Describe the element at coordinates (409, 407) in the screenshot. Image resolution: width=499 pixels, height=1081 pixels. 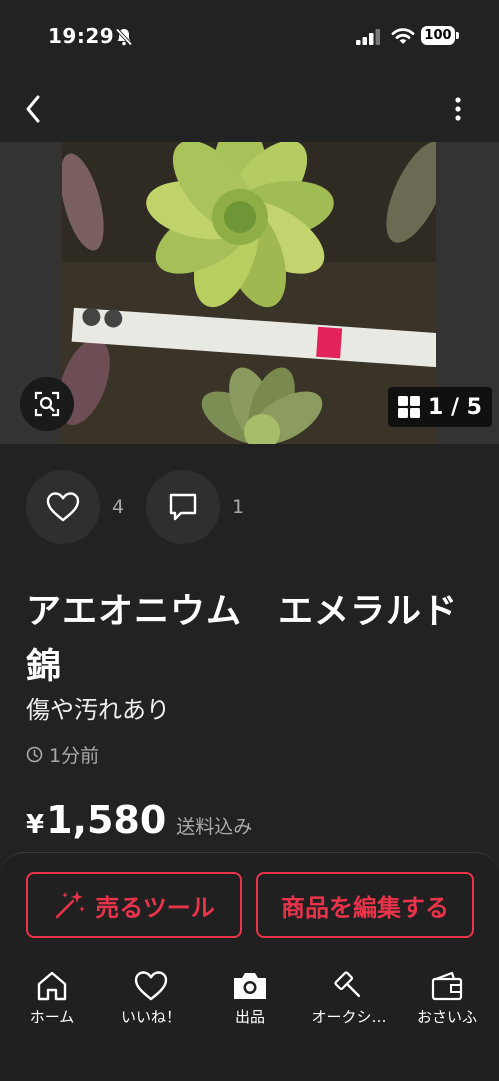
I see `grid-icon` at that location.